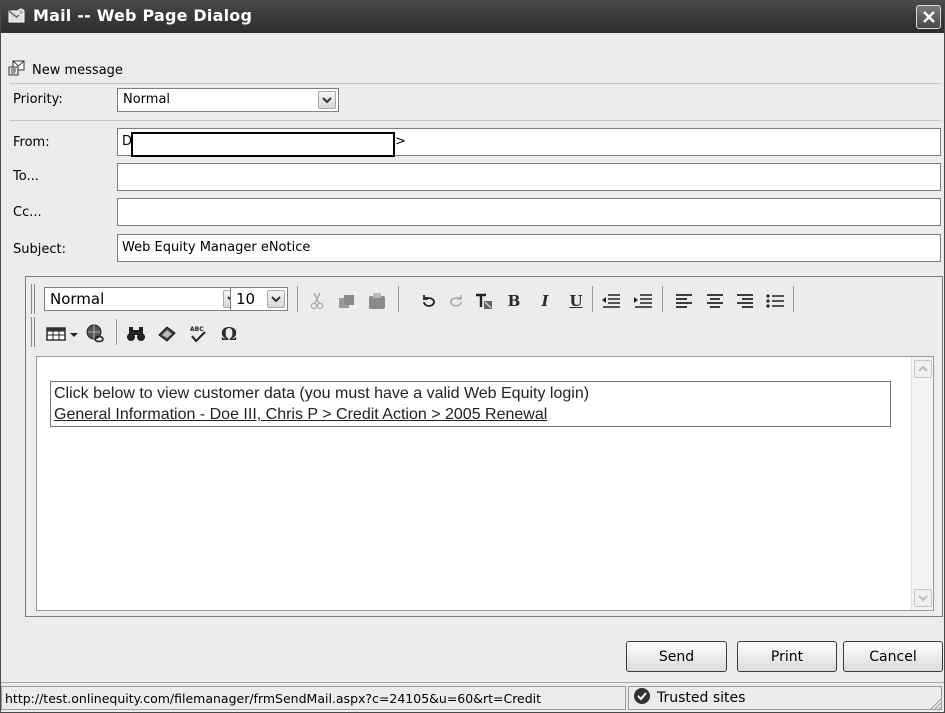 The height and width of the screenshot is (713, 945). I want to click on cancel-button: Cancel, so click(893, 656).